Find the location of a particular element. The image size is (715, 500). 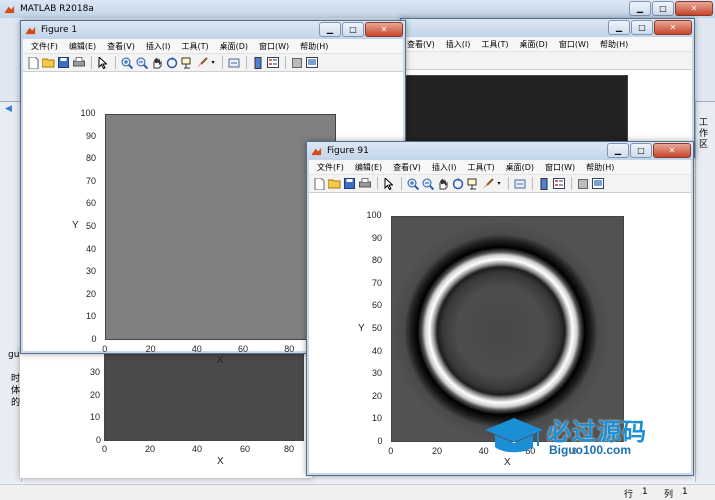

figure91-minimize-button: ▁ is located at coordinates (618, 150).